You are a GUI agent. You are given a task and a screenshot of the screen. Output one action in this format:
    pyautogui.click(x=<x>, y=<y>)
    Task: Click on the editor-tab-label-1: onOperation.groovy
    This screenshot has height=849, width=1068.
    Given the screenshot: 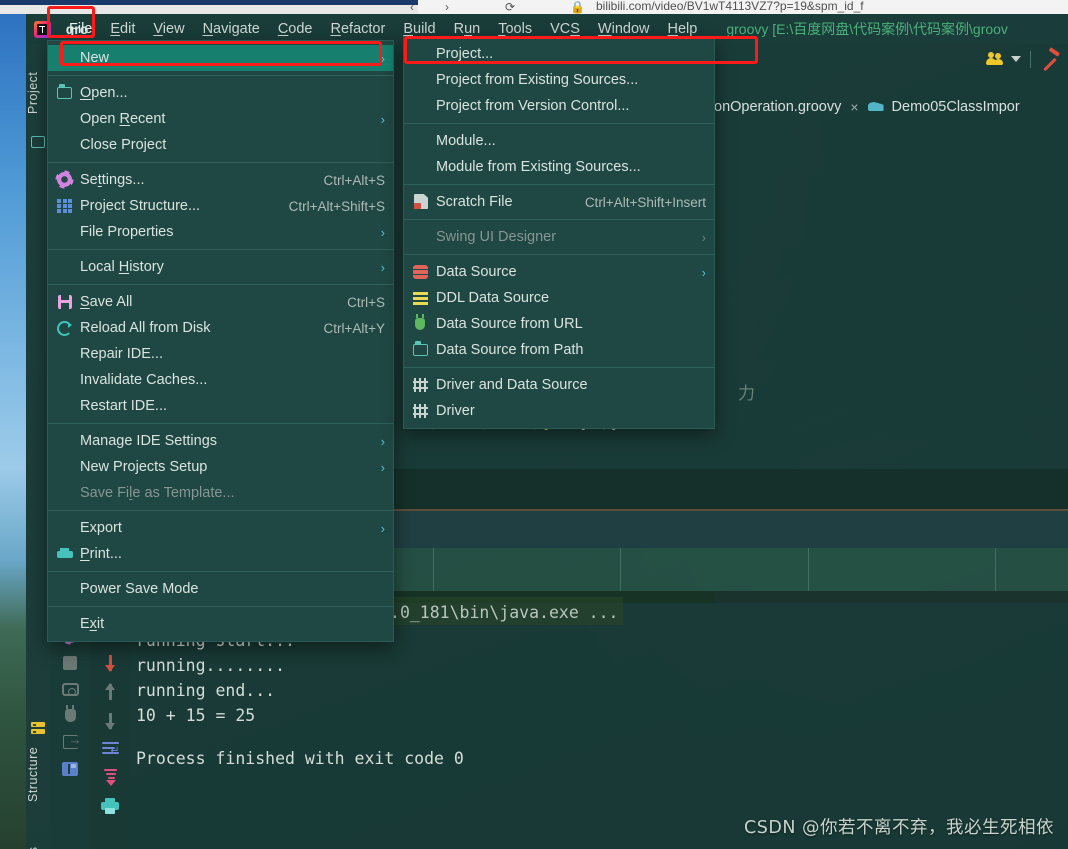 What is the action you would take?
    pyautogui.click(x=777, y=107)
    